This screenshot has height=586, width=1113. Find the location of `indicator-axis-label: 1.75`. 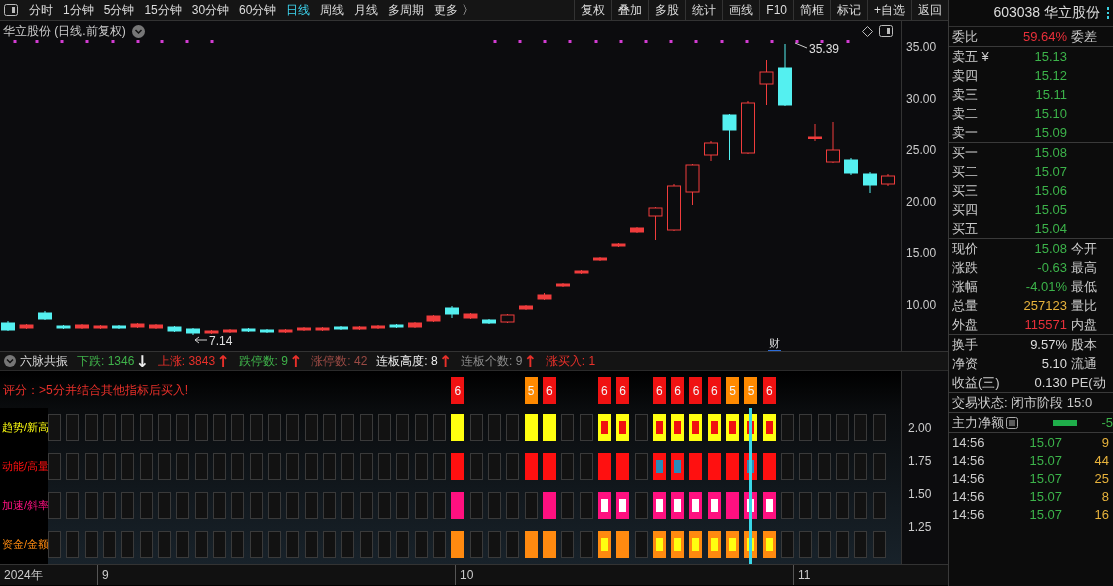

indicator-axis-label: 1.75 is located at coordinates (920, 461).